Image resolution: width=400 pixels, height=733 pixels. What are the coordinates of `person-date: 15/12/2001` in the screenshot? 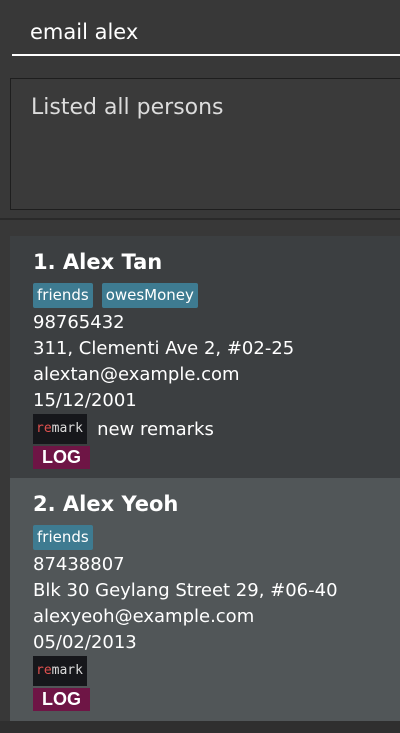 It's located at (85, 400).